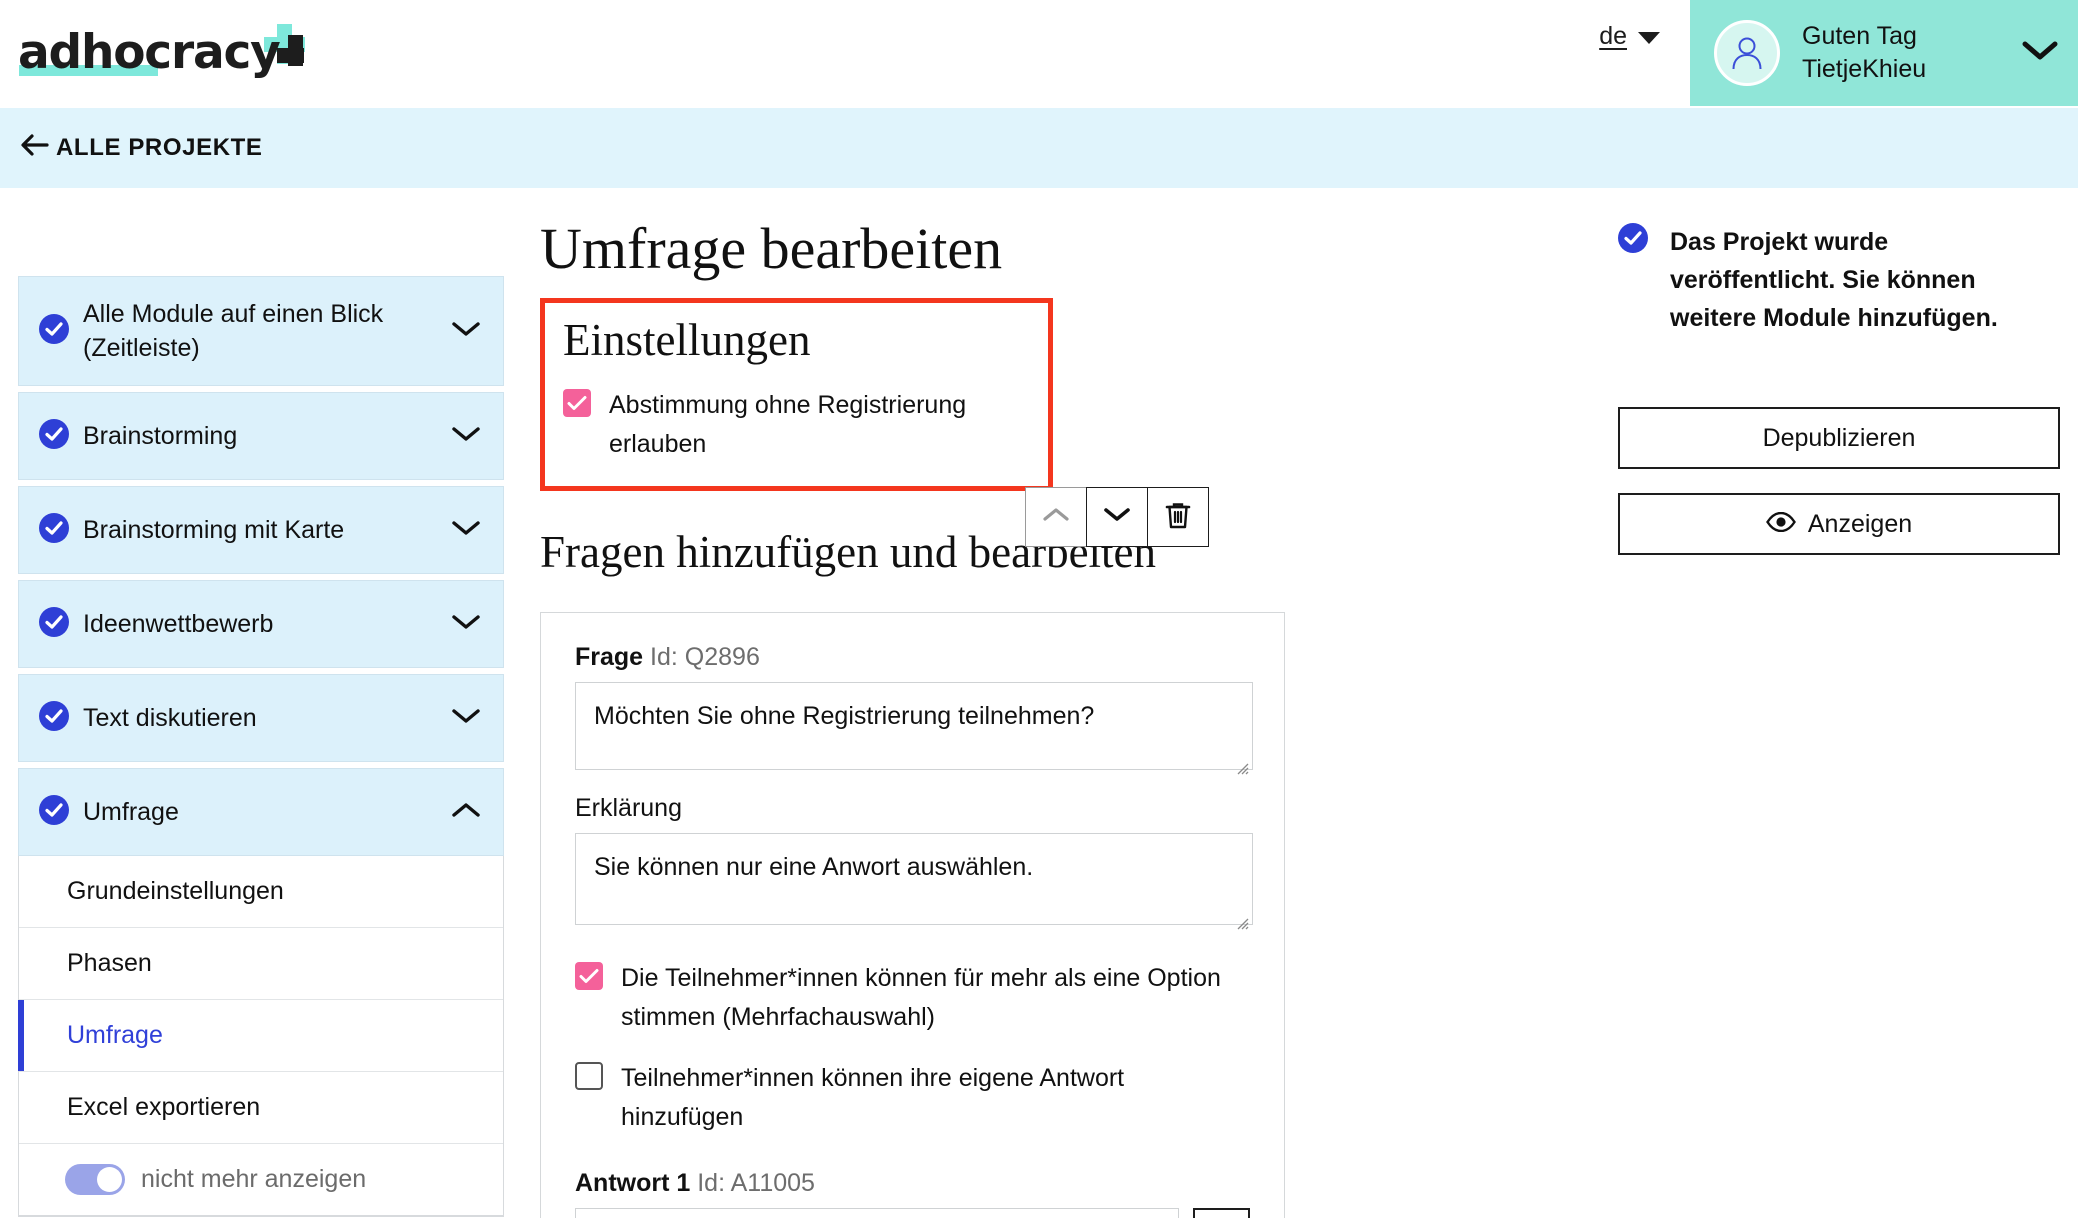 The width and height of the screenshot is (2078, 1218). I want to click on user-menu: Guten Tag TietjeKhieu, so click(1884, 53).